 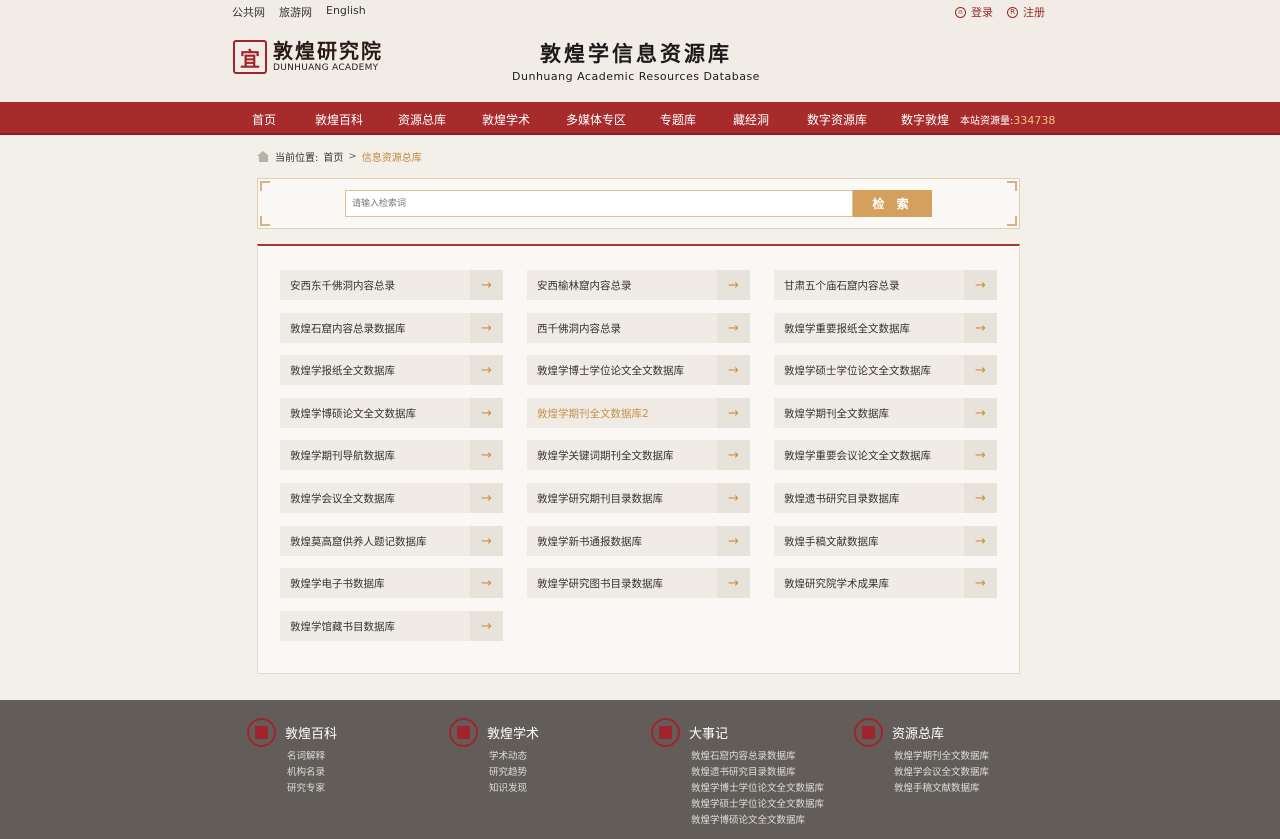 I want to click on nav-topics: 专题库, so click(x=678, y=119).